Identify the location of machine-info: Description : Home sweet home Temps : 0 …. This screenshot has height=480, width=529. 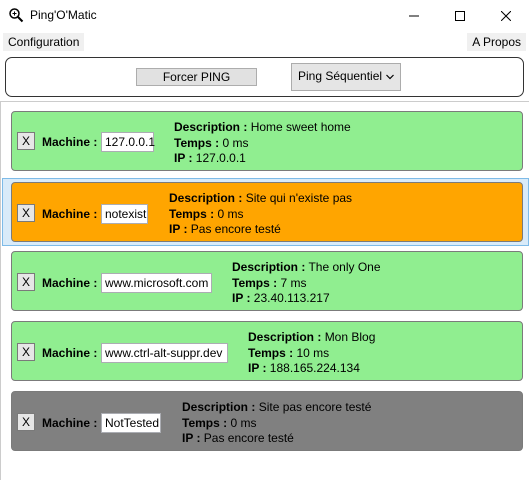
(262, 143).